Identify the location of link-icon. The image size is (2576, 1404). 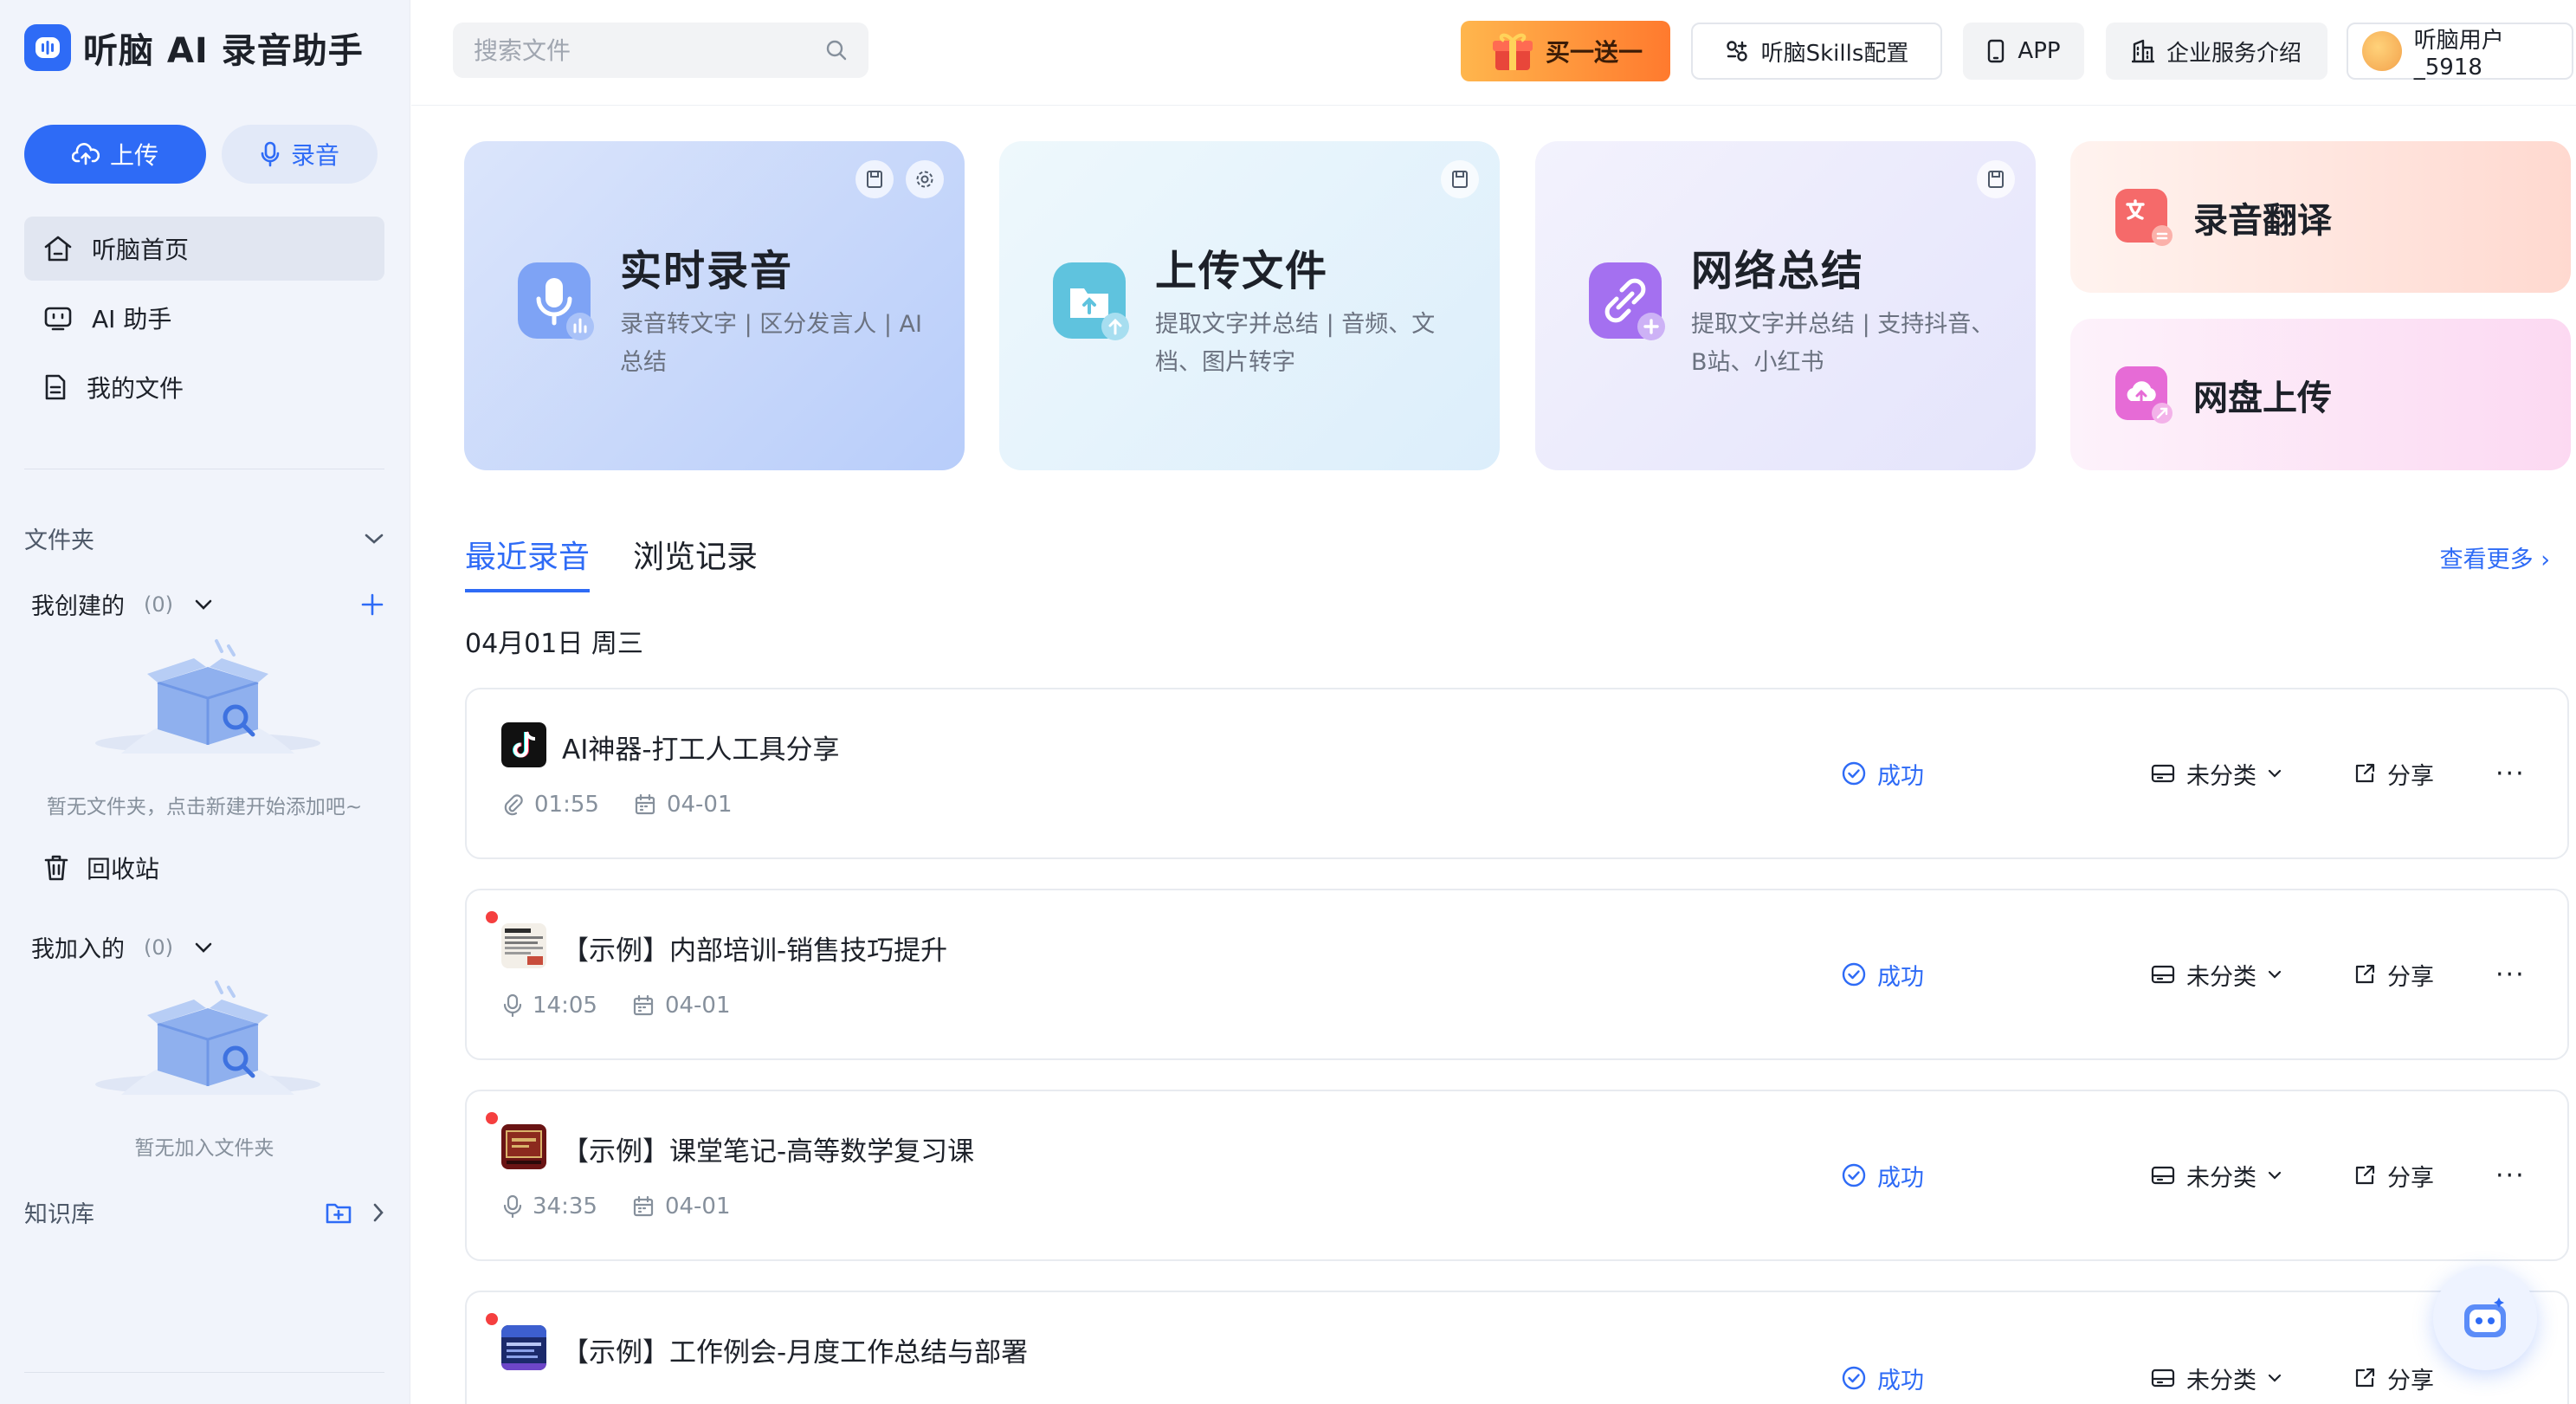
(1627, 301).